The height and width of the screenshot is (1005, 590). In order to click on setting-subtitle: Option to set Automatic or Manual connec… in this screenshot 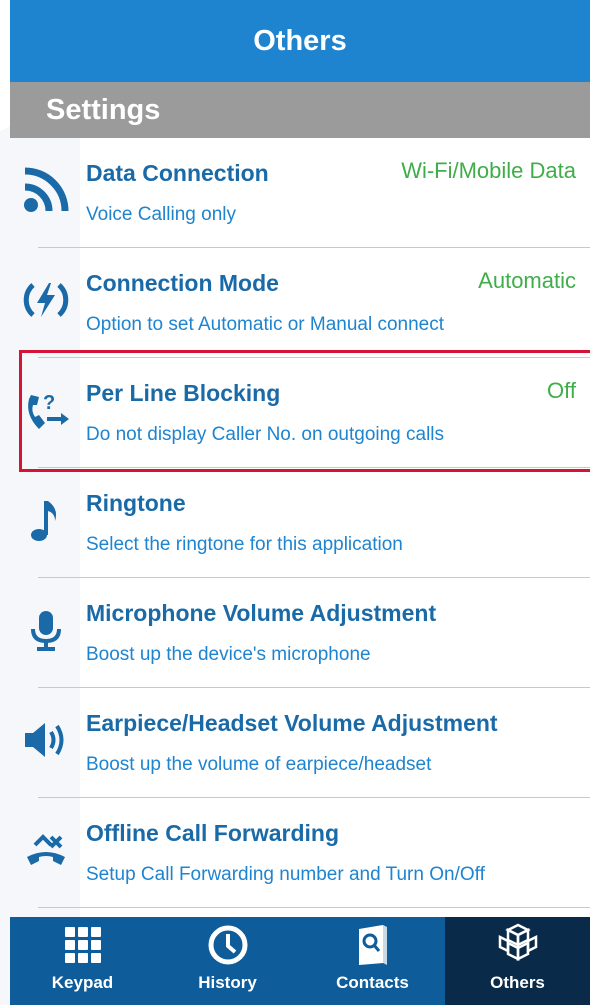, I will do `click(265, 324)`.